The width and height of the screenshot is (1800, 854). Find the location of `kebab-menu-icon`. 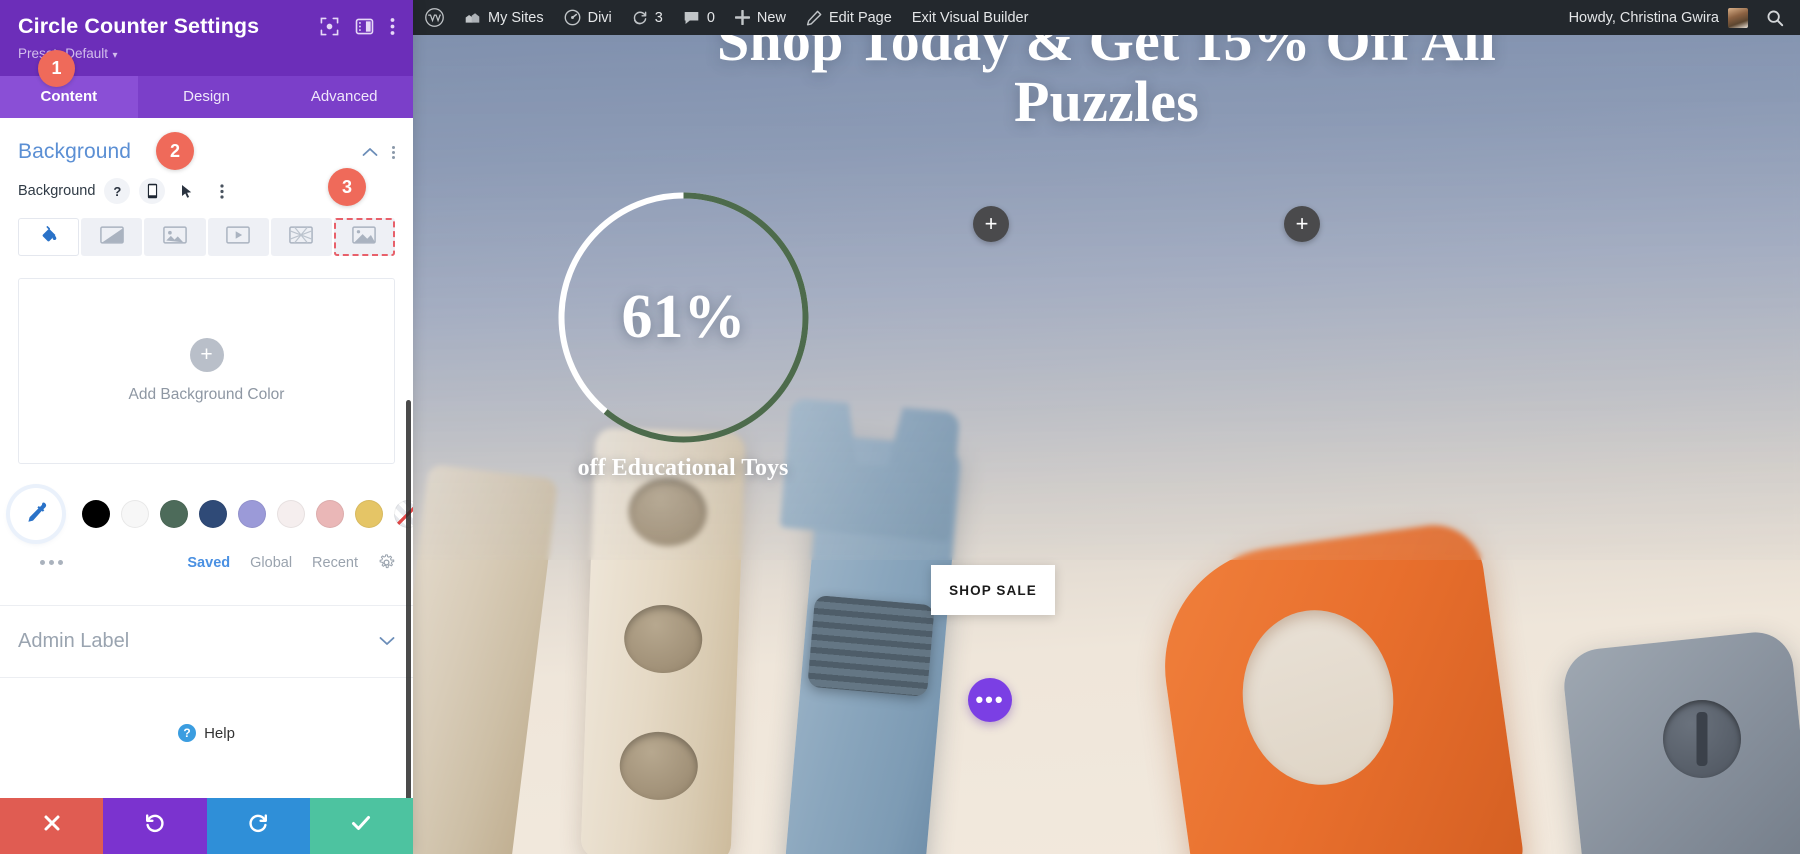

kebab-menu-icon is located at coordinates (392, 26).